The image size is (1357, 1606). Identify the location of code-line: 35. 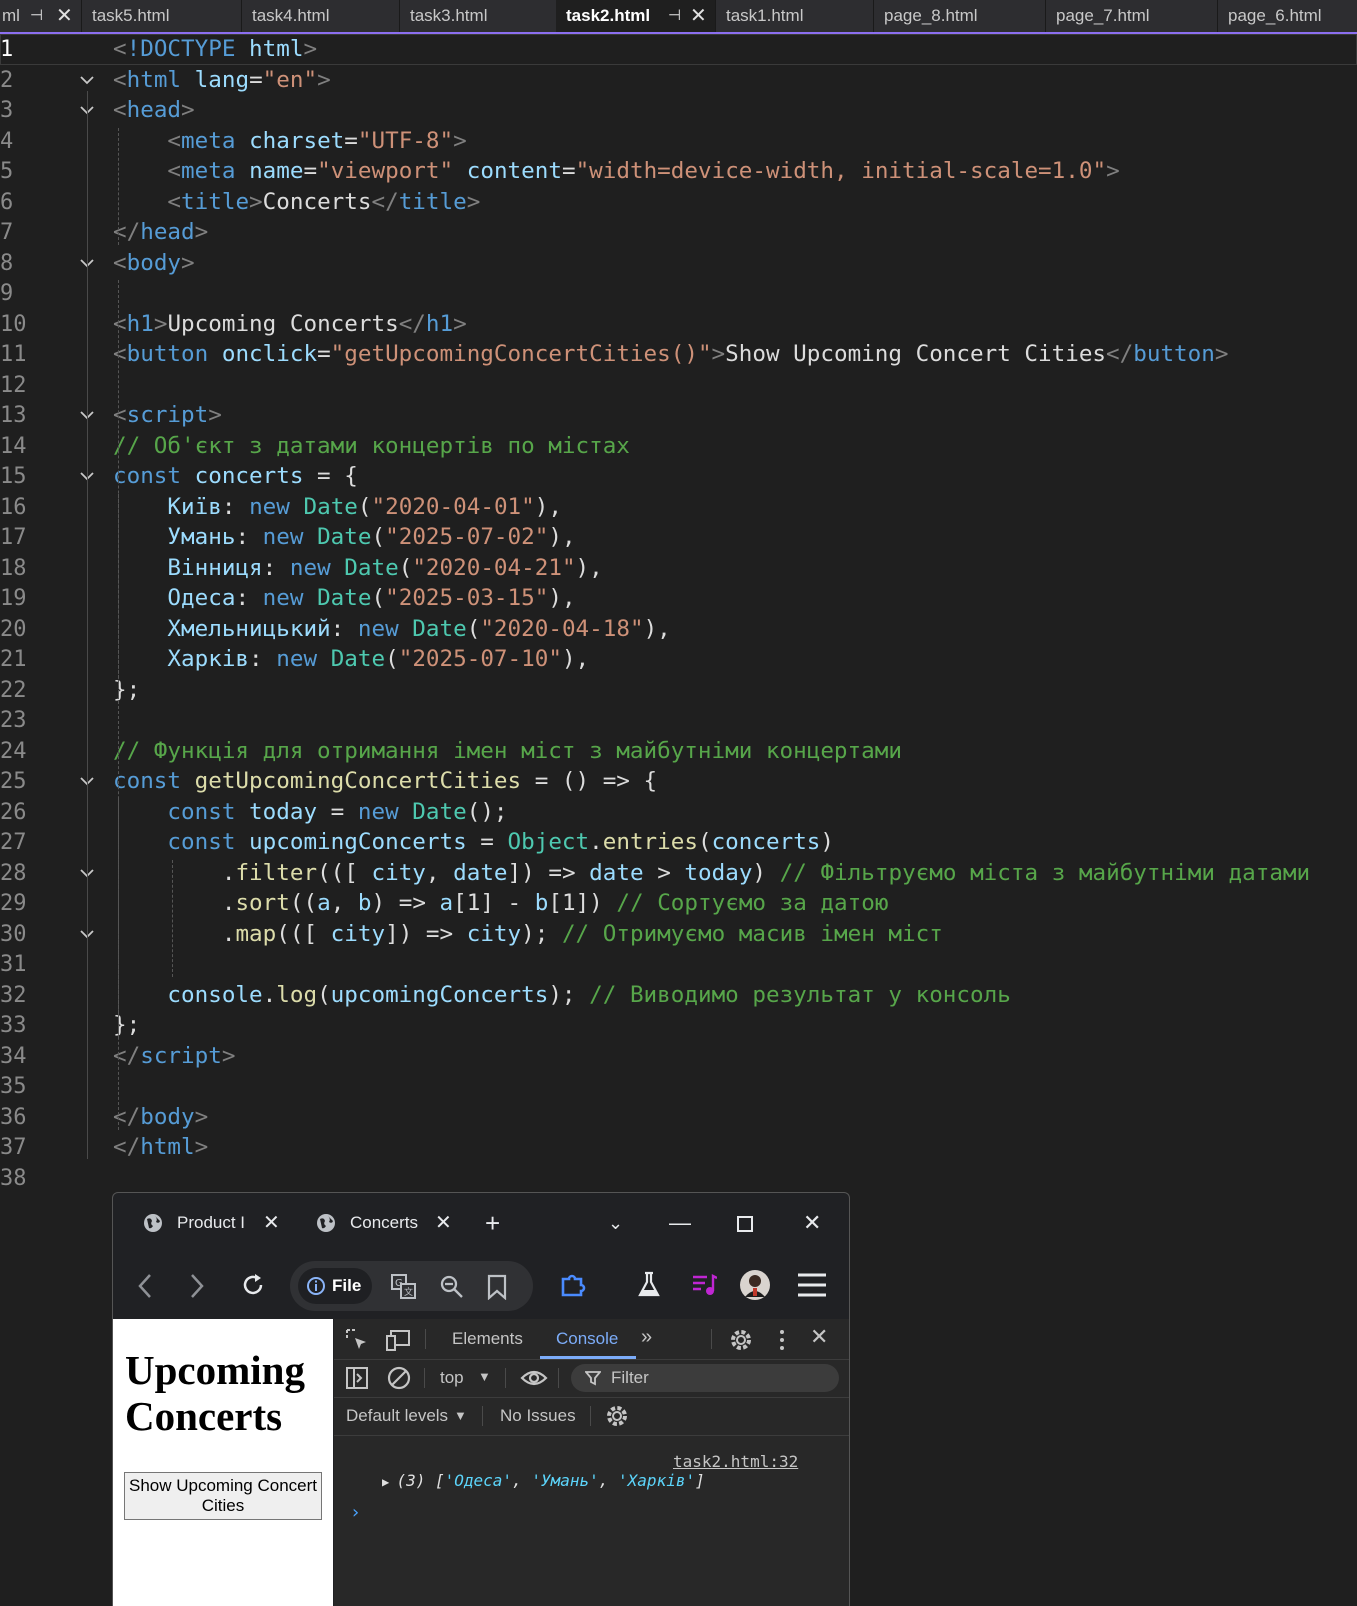
(678, 1086).